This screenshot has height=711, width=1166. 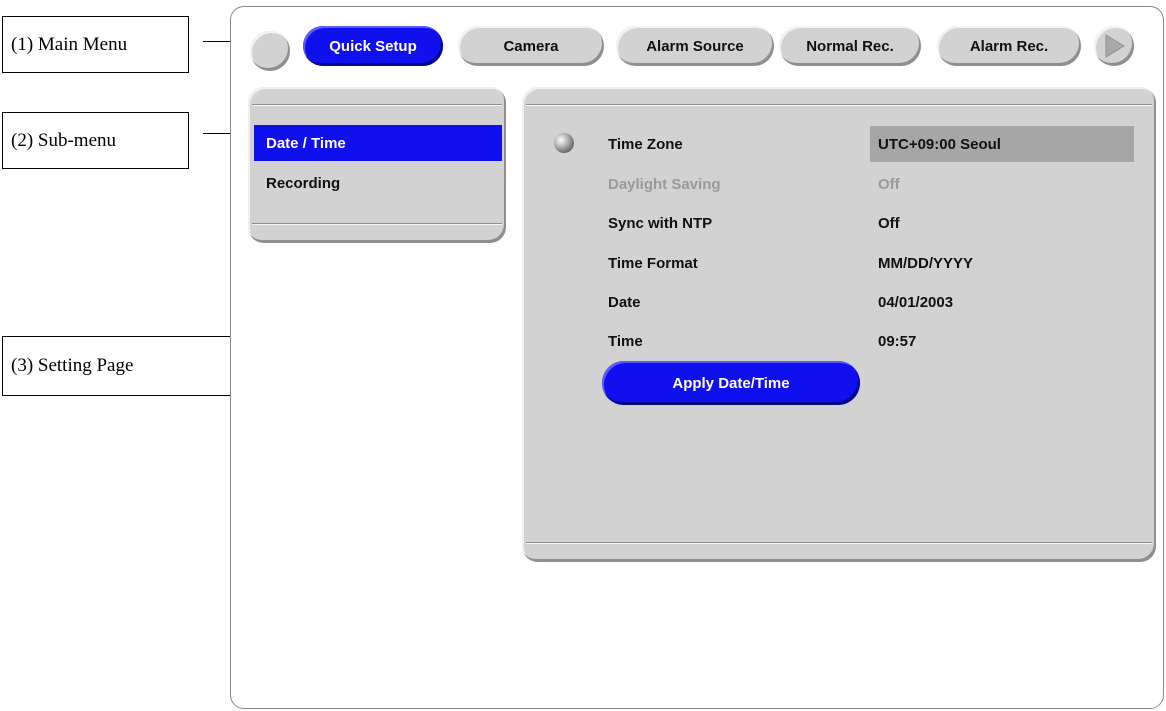 What do you see at coordinates (839, 543) in the screenshot?
I see `setting-page-bottom-divider` at bounding box center [839, 543].